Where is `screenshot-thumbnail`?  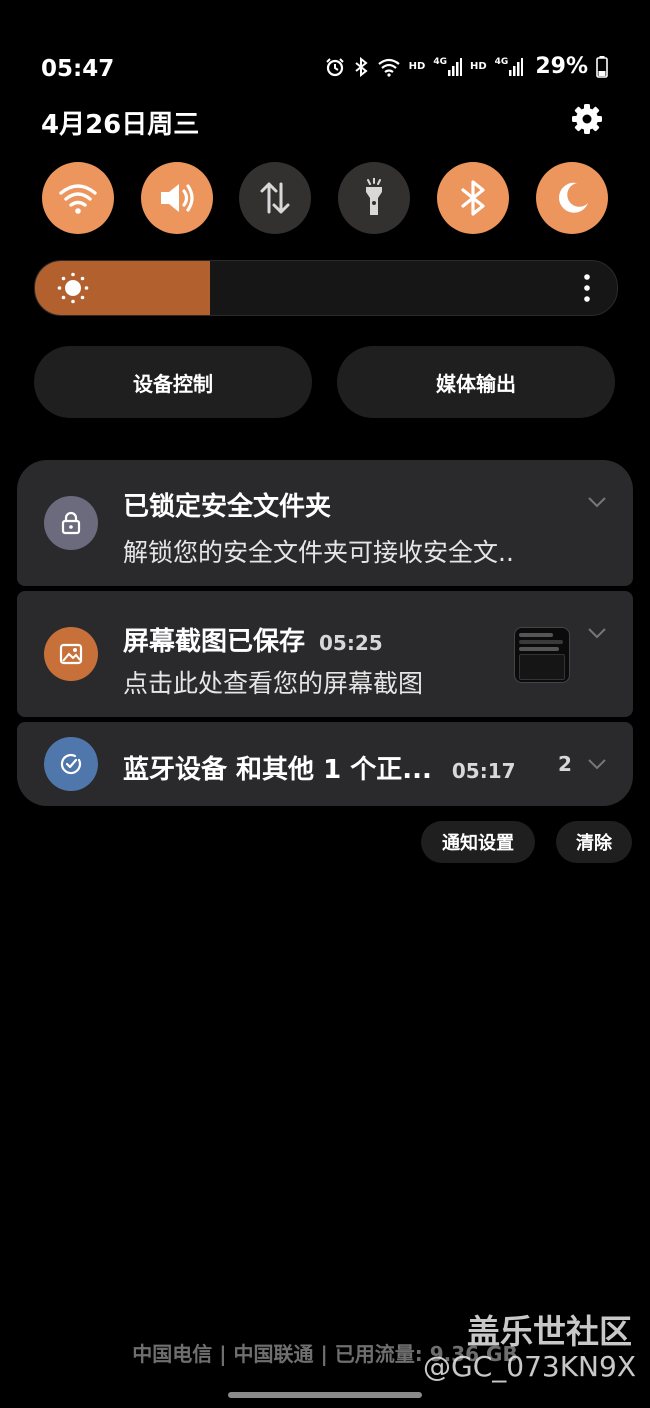 screenshot-thumbnail is located at coordinates (542, 655).